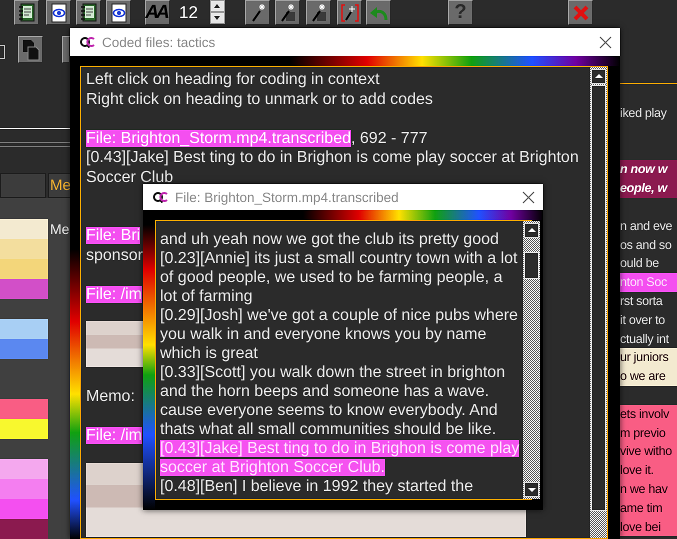 This screenshot has width=677, height=539. I want to click on wand-bracket-icon, so click(349, 12).